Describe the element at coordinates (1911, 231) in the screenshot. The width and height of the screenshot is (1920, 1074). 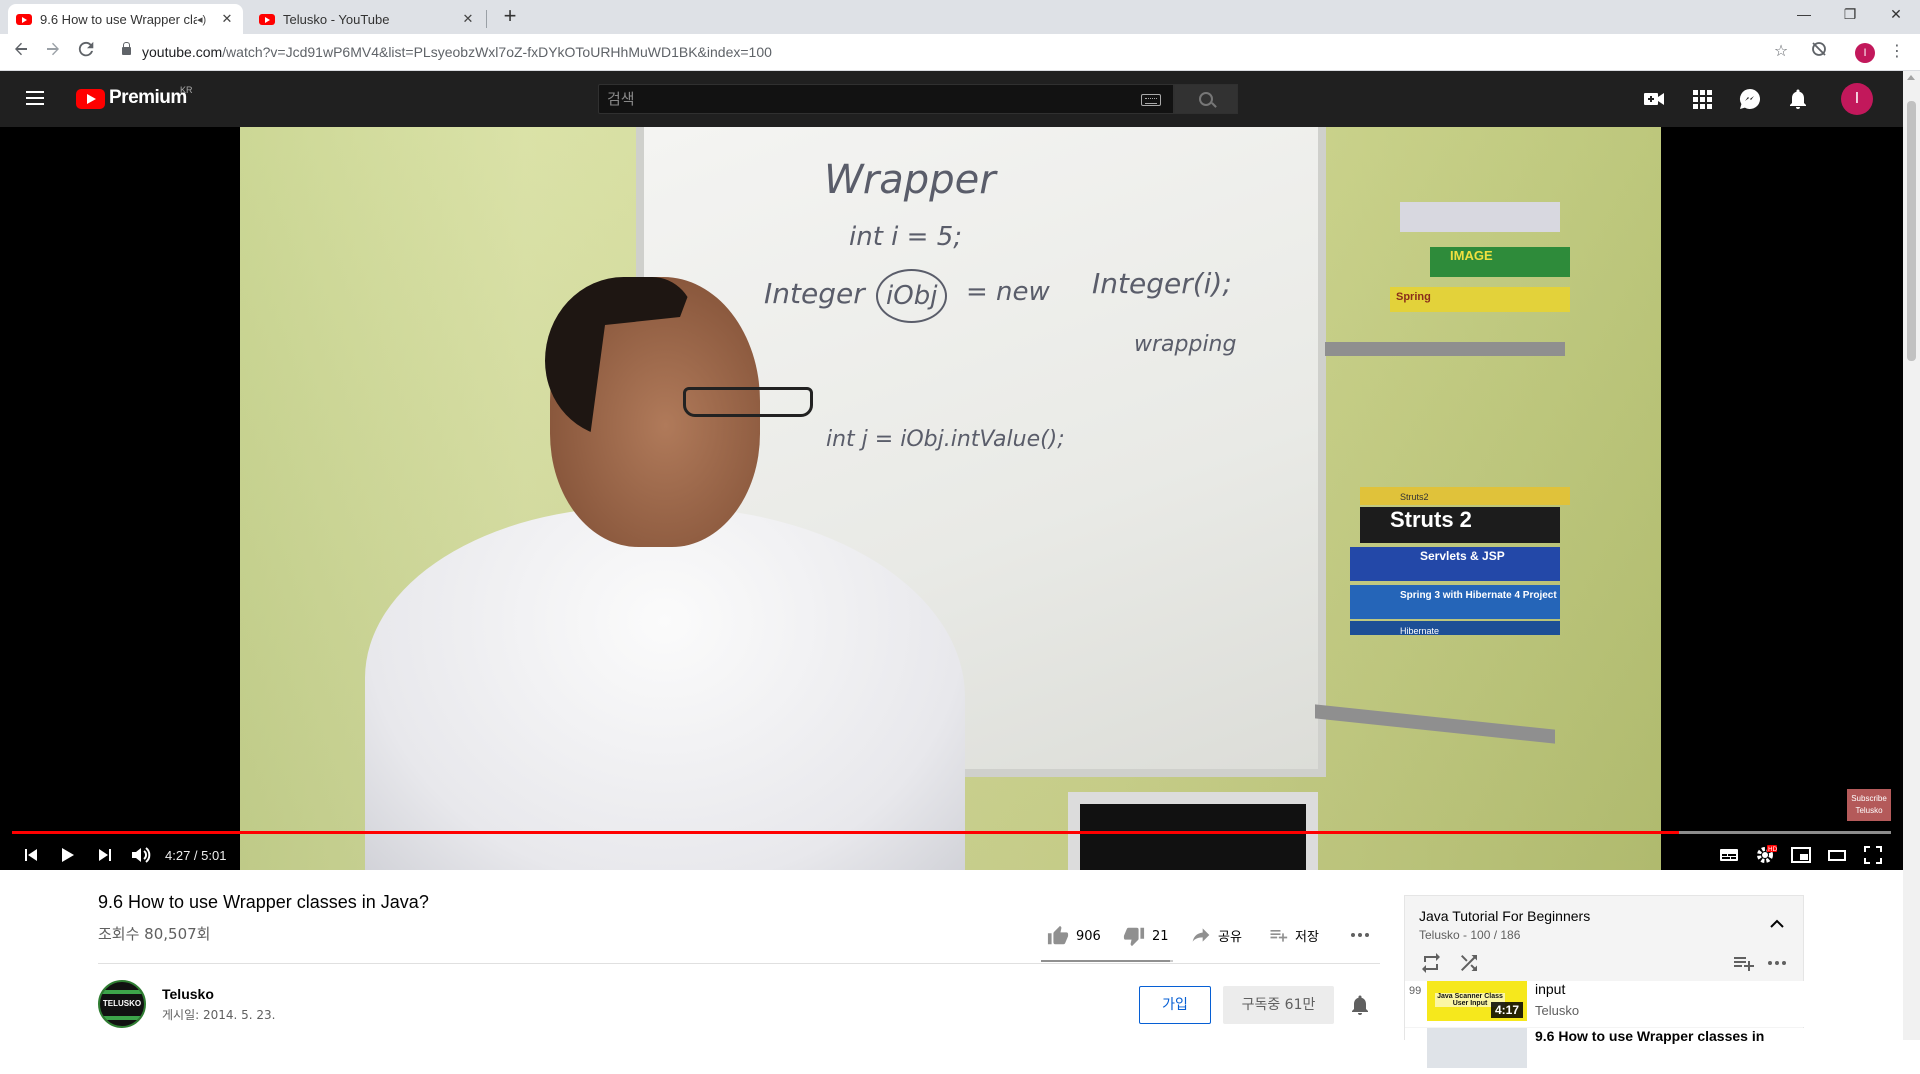
I see `scrollbar-thumb` at that location.